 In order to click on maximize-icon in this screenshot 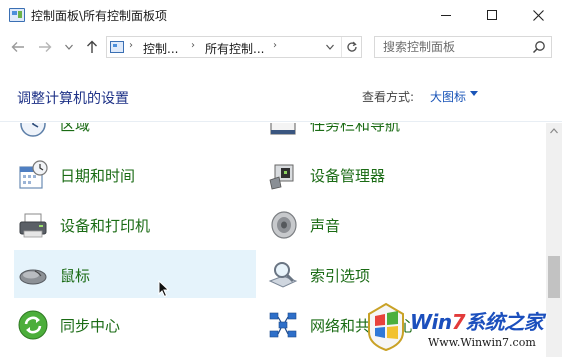, I will do `click(492, 15)`.